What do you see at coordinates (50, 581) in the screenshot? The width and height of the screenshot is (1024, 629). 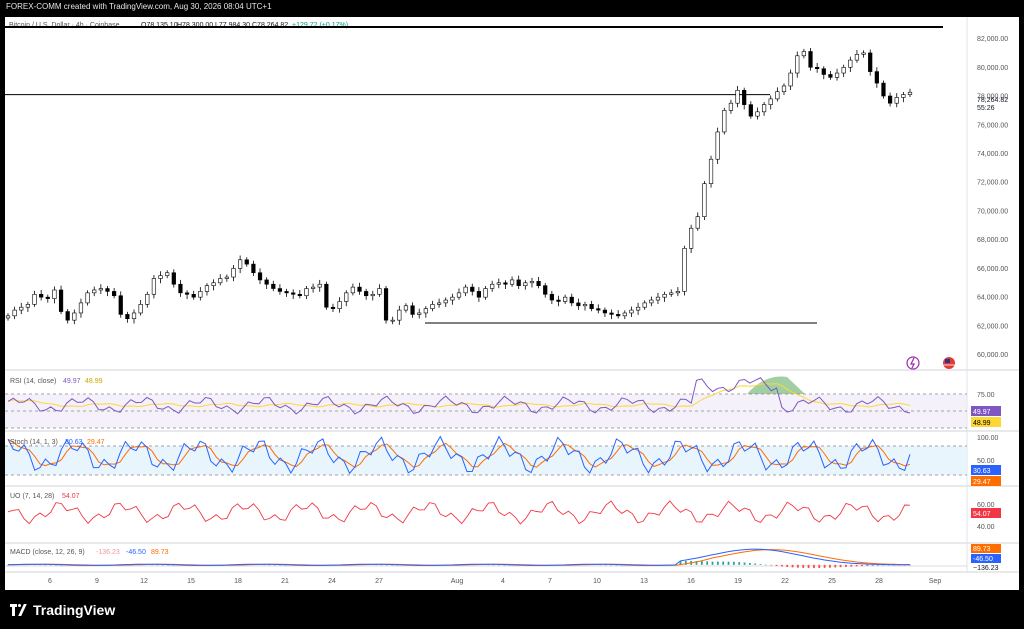 I see `date-tick: 6` at bounding box center [50, 581].